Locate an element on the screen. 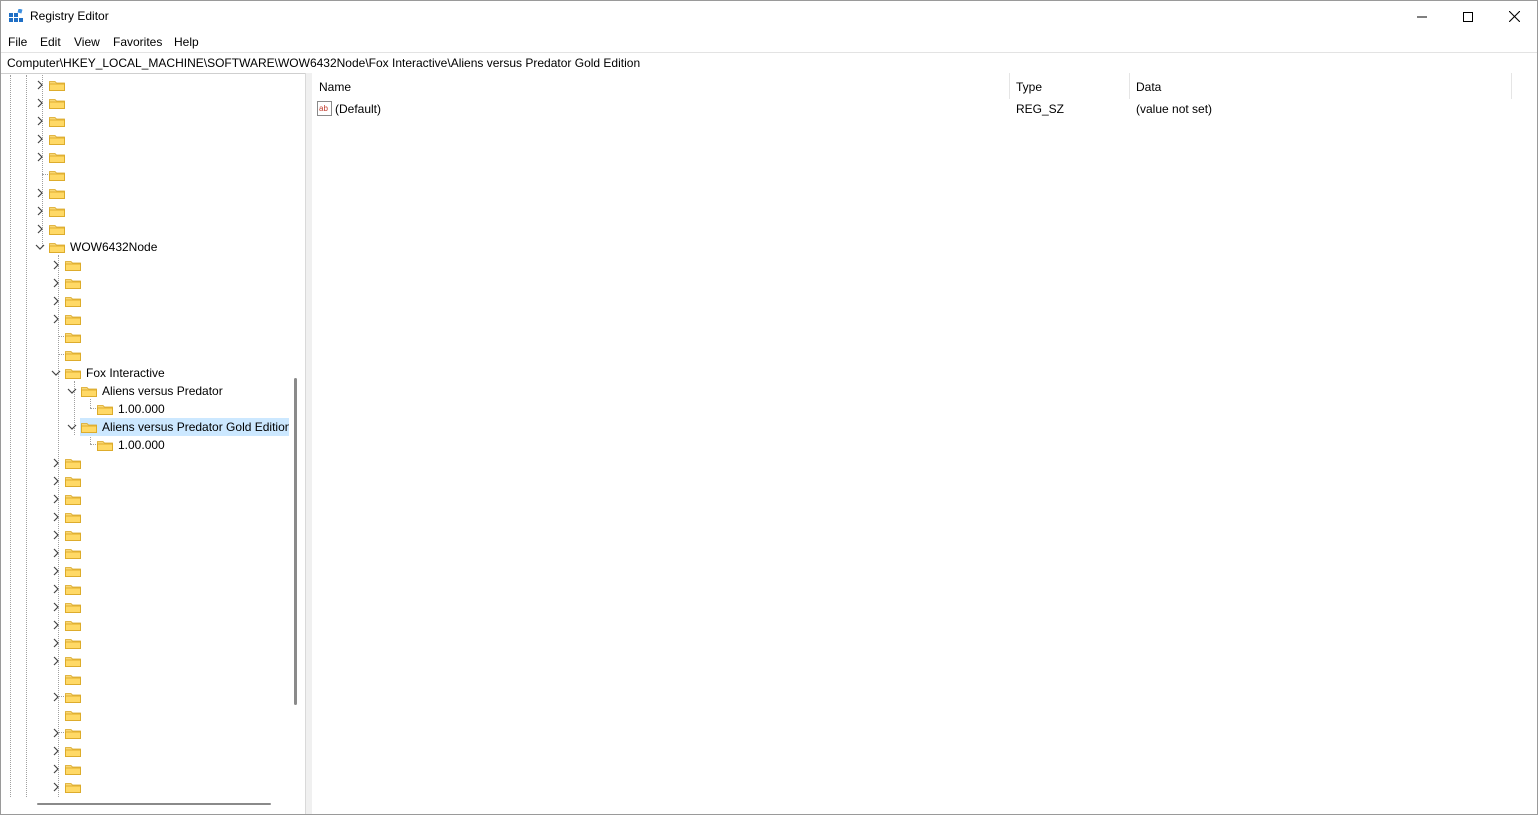 The height and width of the screenshot is (815, 1538). minimize-button is located at coordinates (1422, 16).